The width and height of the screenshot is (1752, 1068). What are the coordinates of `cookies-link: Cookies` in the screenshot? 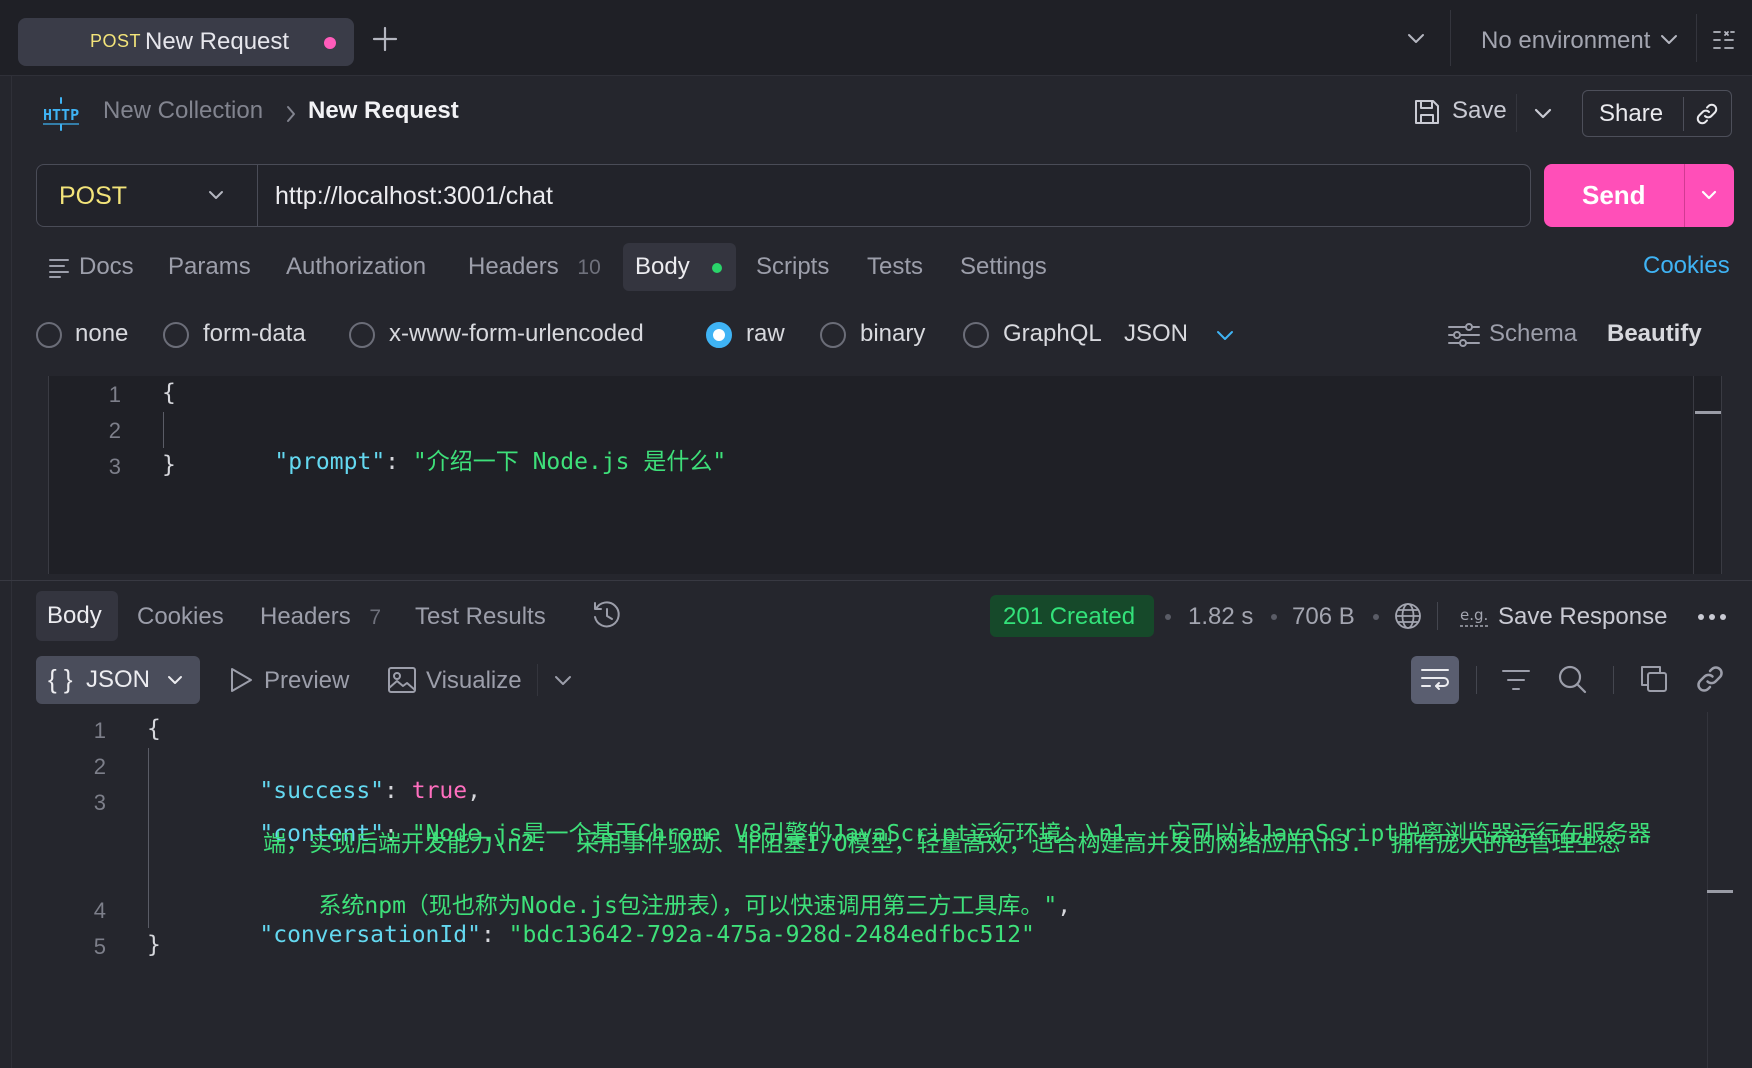 It's located at (1686, 266).